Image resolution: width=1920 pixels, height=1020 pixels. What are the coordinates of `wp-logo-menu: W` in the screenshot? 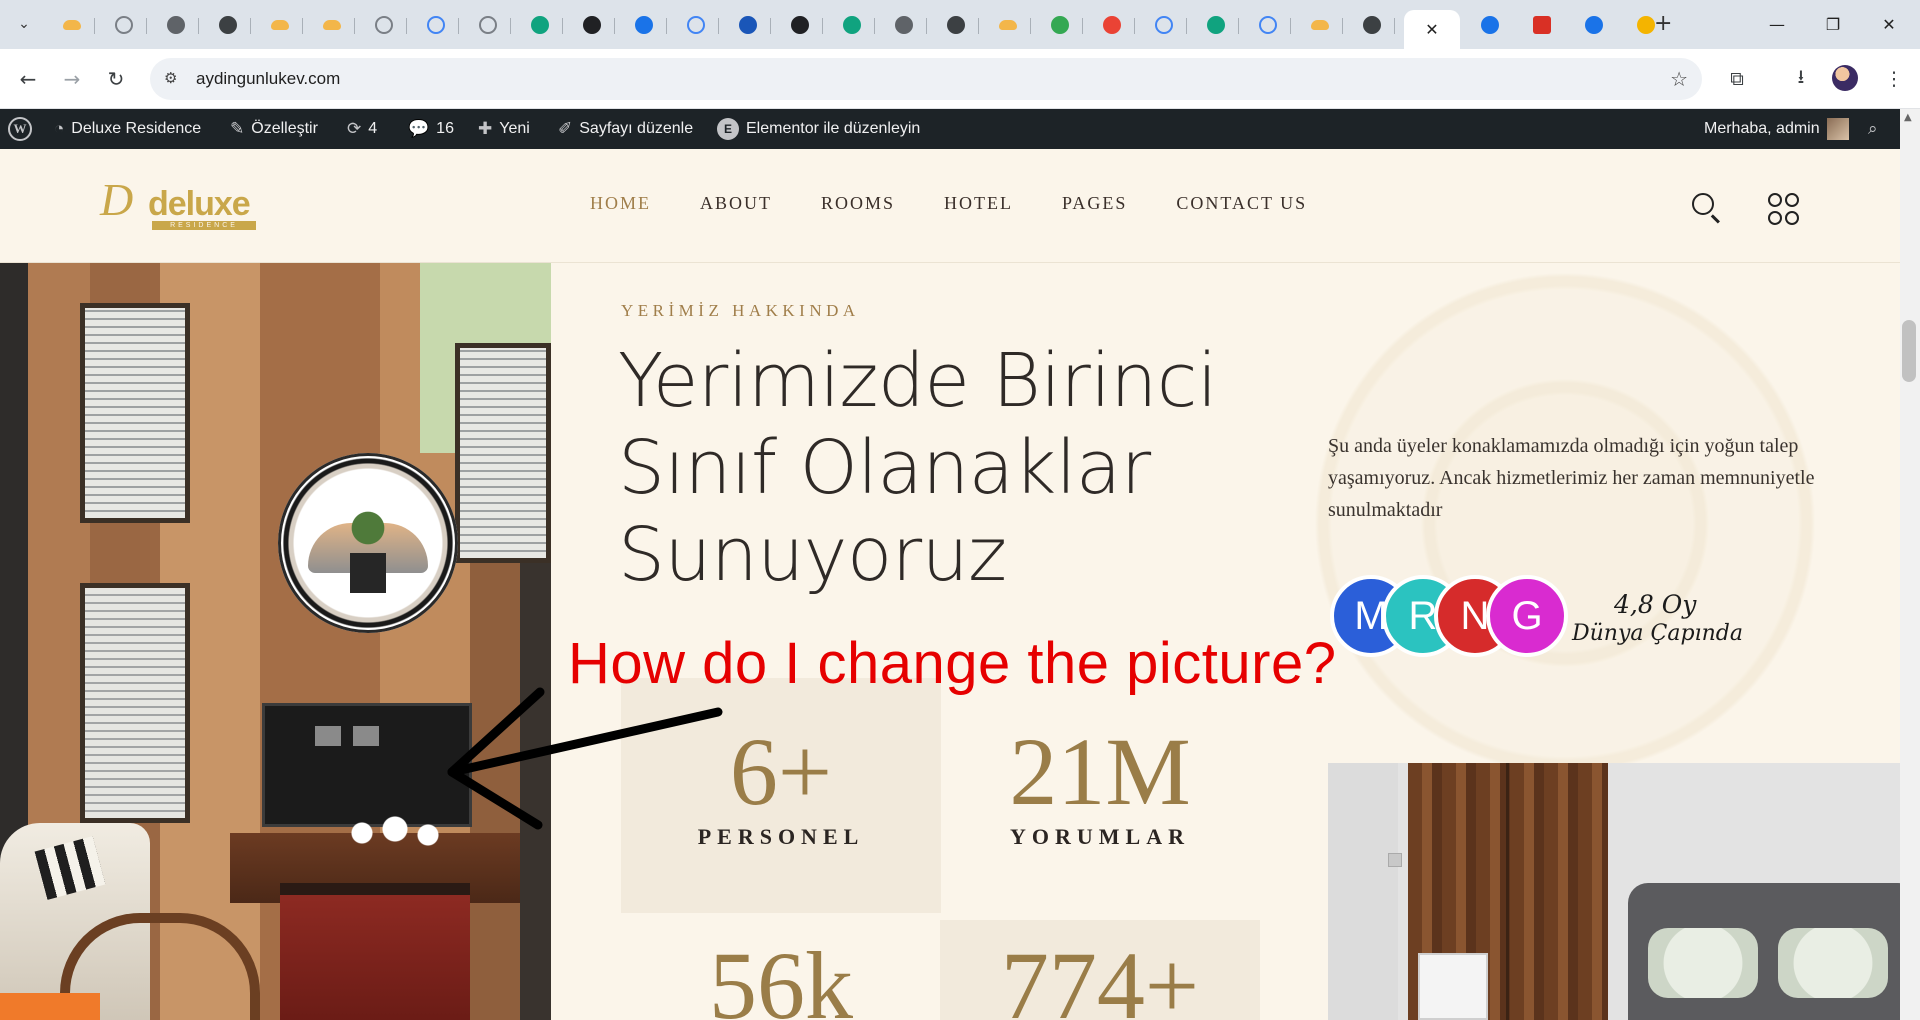 It's located at (20, 129).